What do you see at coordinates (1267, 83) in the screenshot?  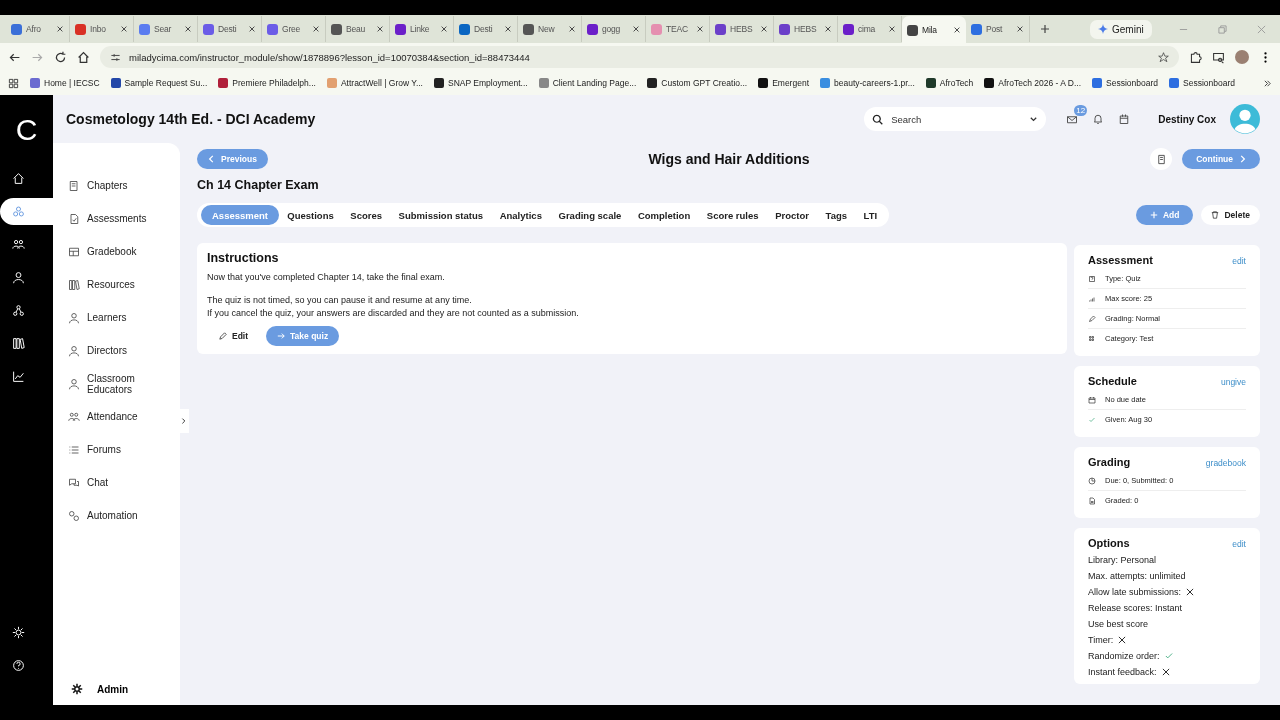 I see `more-bookmarks-icon` at bounding box center [1267, 83].